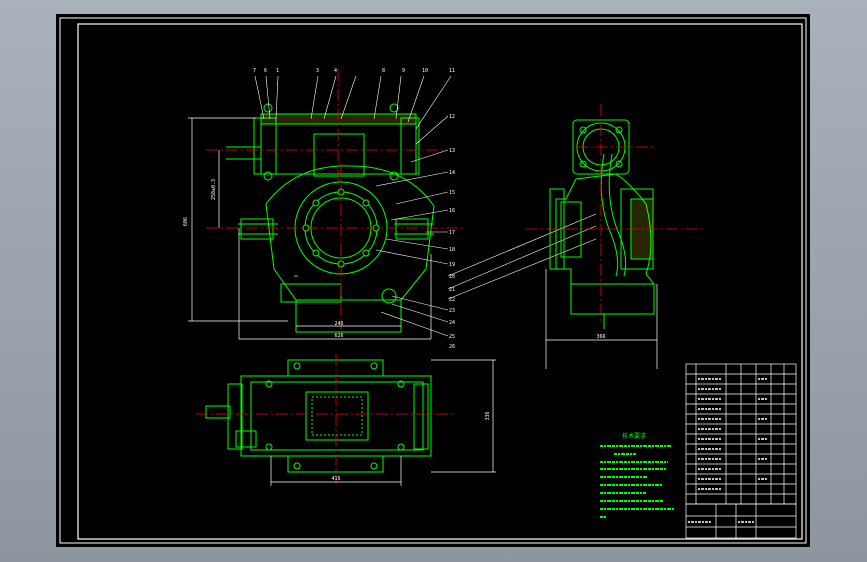  I want to click on leader-label: 12, so click(452, 117).